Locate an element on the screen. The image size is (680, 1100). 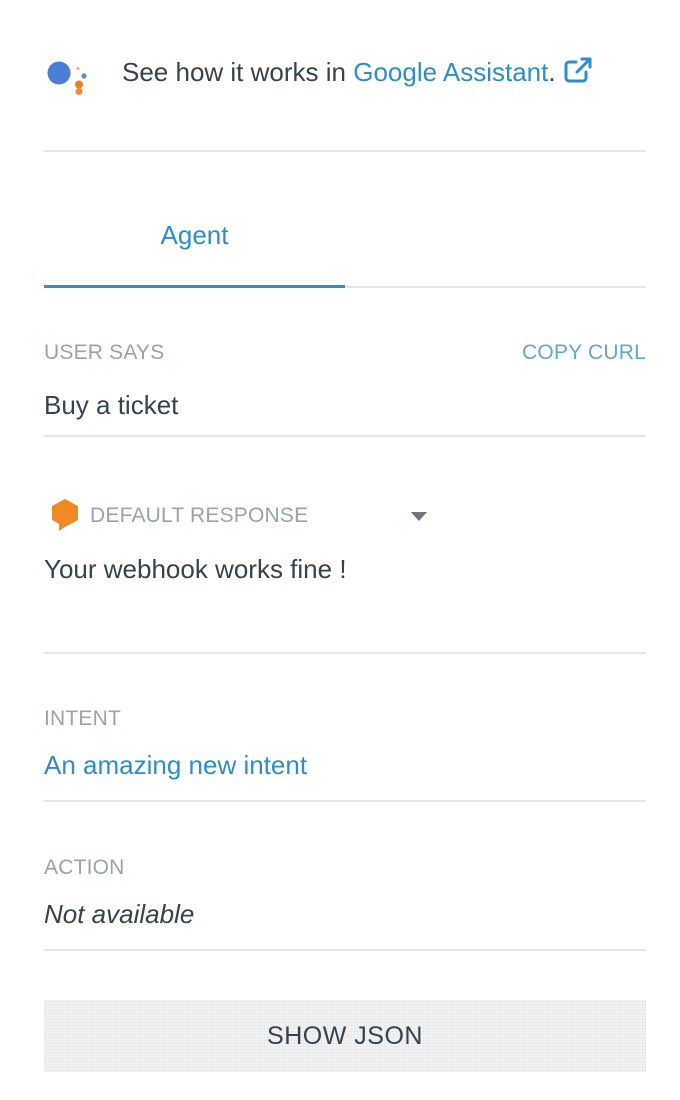
header-divider is located at coordinates (345, 151).